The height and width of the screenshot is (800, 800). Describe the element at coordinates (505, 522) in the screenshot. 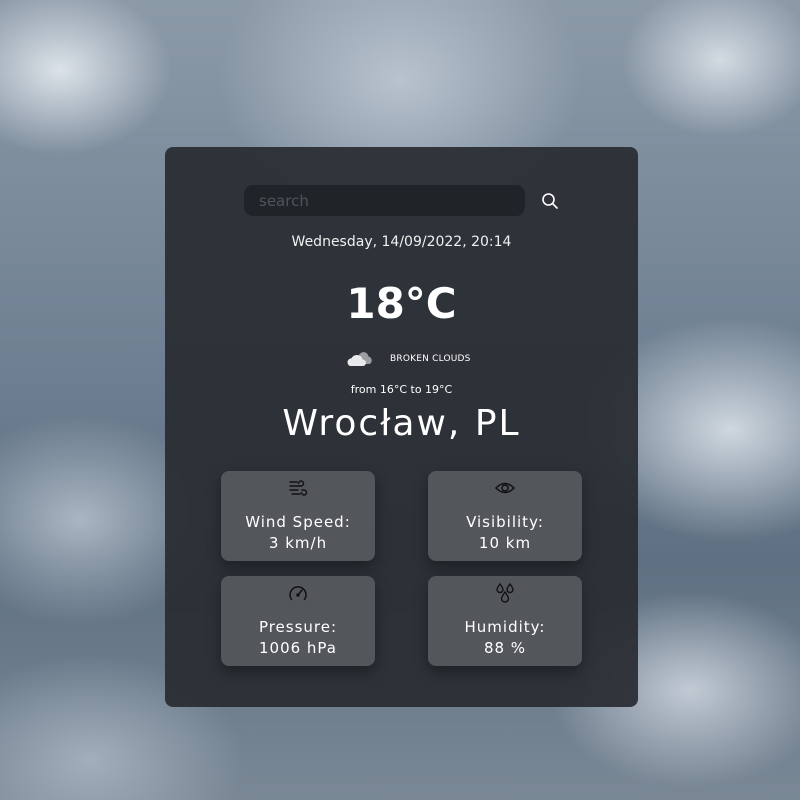

I see `visibility-label: Visibility:` at that location.